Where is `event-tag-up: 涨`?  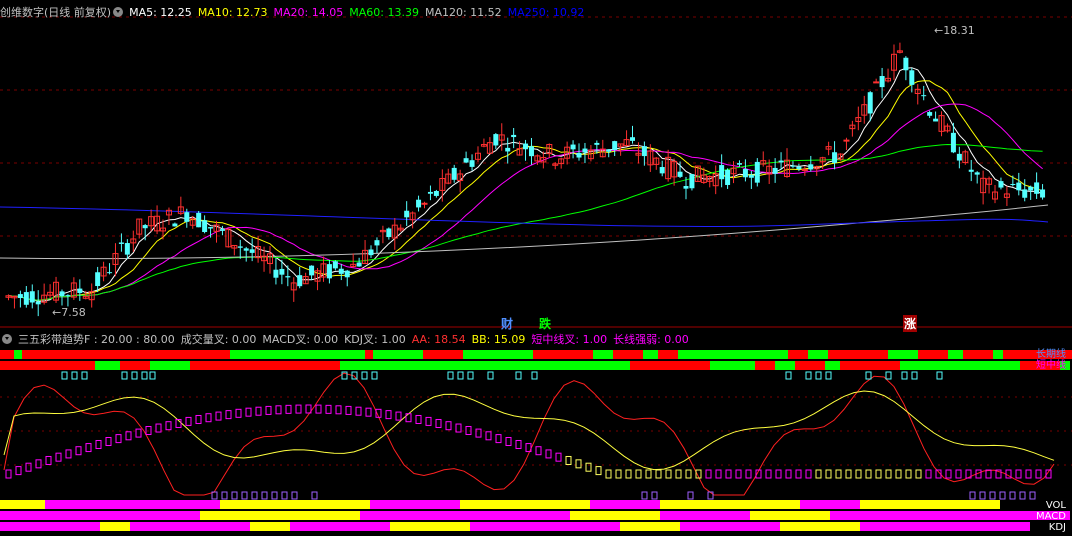
event-tag-up: 涨 is located at coordinates (910, 323).